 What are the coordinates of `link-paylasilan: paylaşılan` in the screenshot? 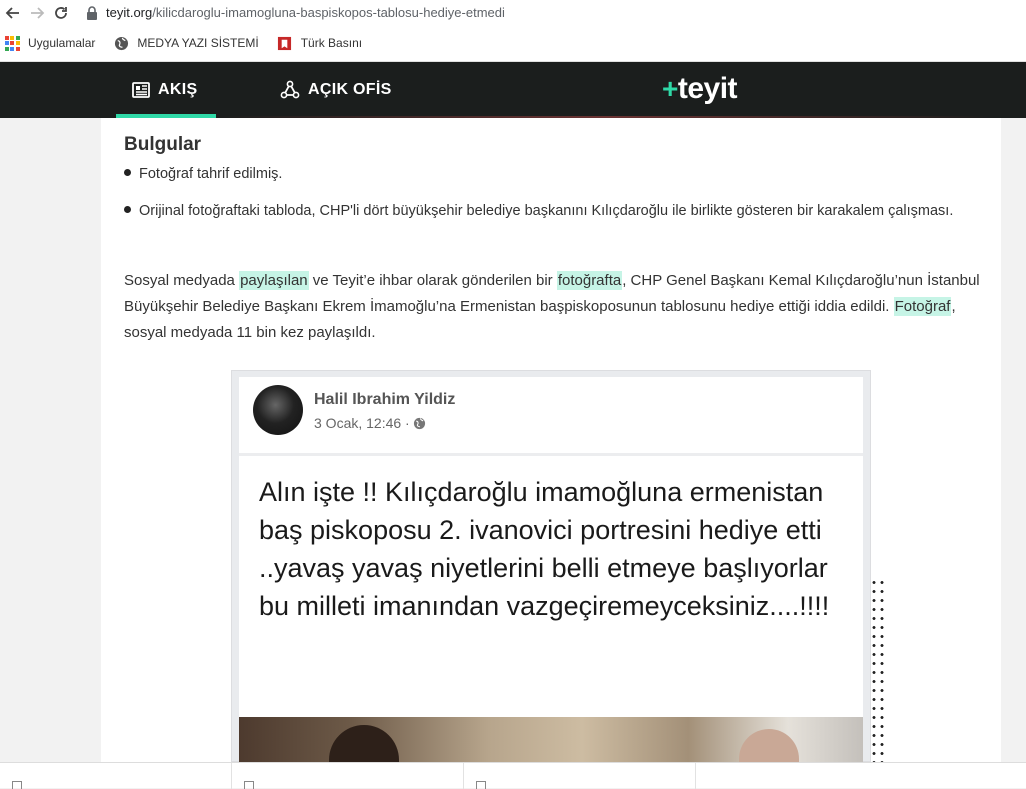 It's located at (274, 280).